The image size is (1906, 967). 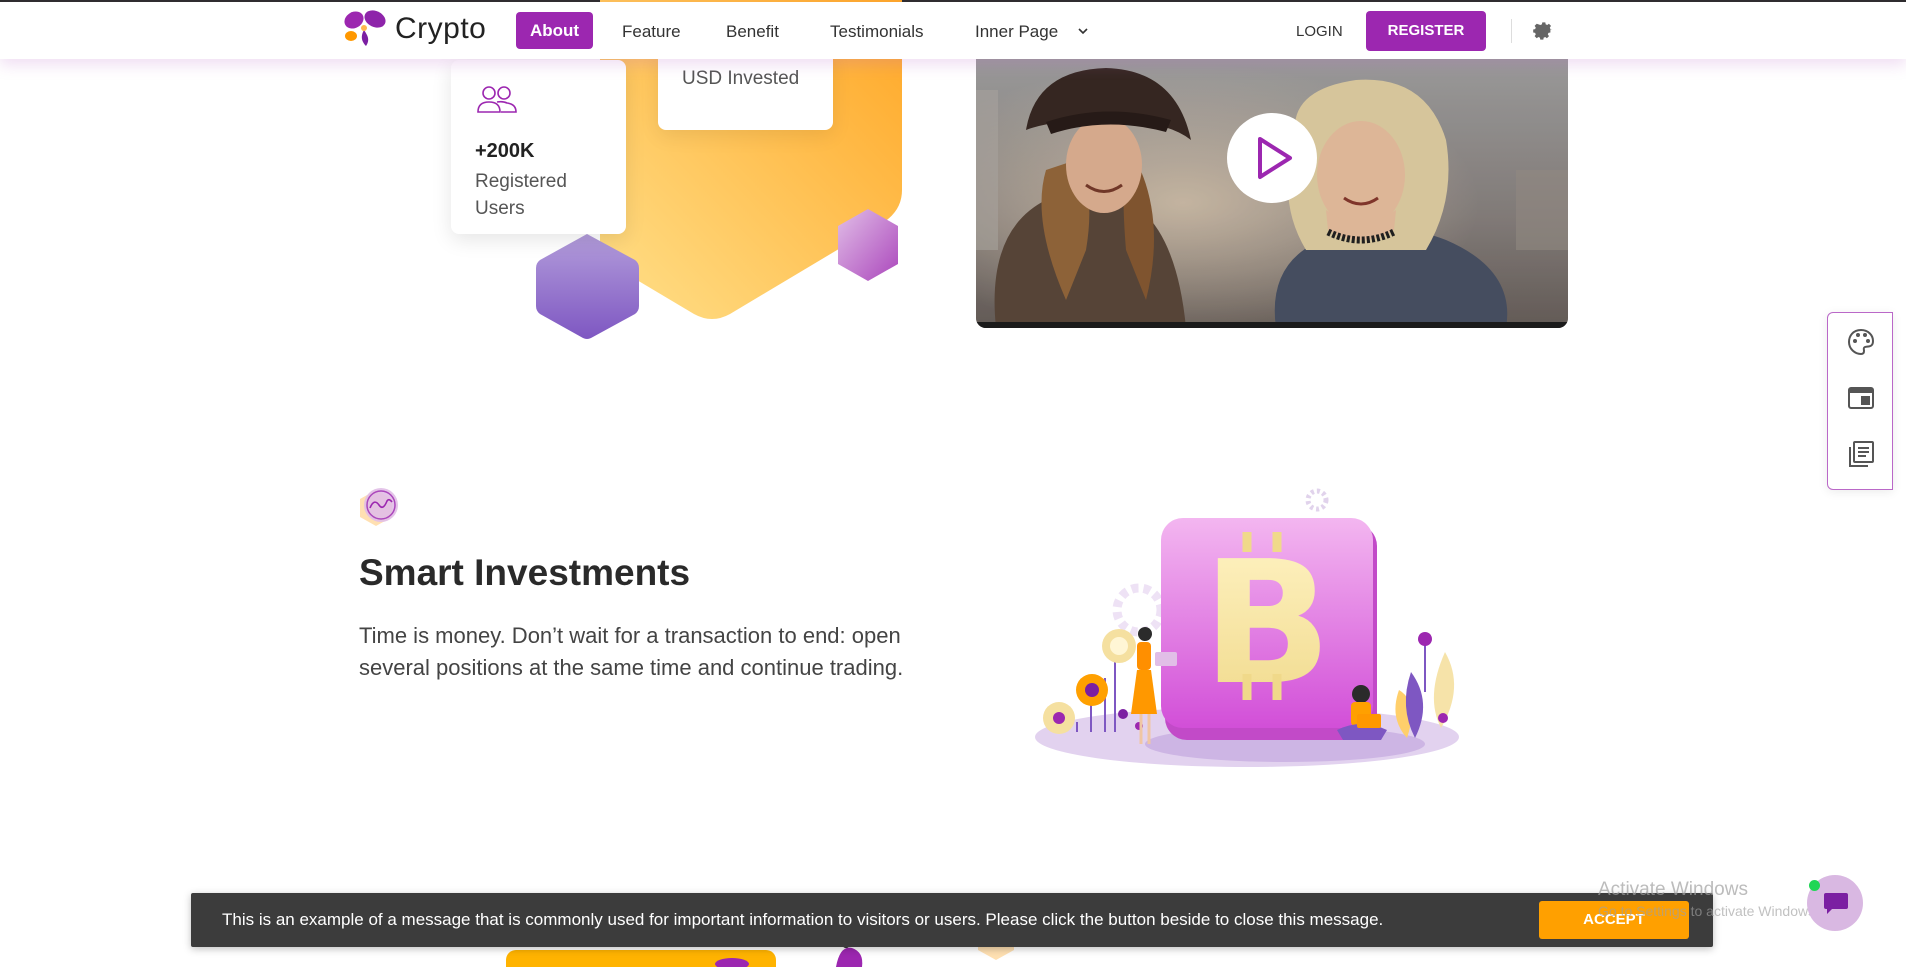 What do you see at coordinates (1016, 32) in the screenshot?
I see `nav-inner-page: Inner Page` at bounding box center [1016, 32].